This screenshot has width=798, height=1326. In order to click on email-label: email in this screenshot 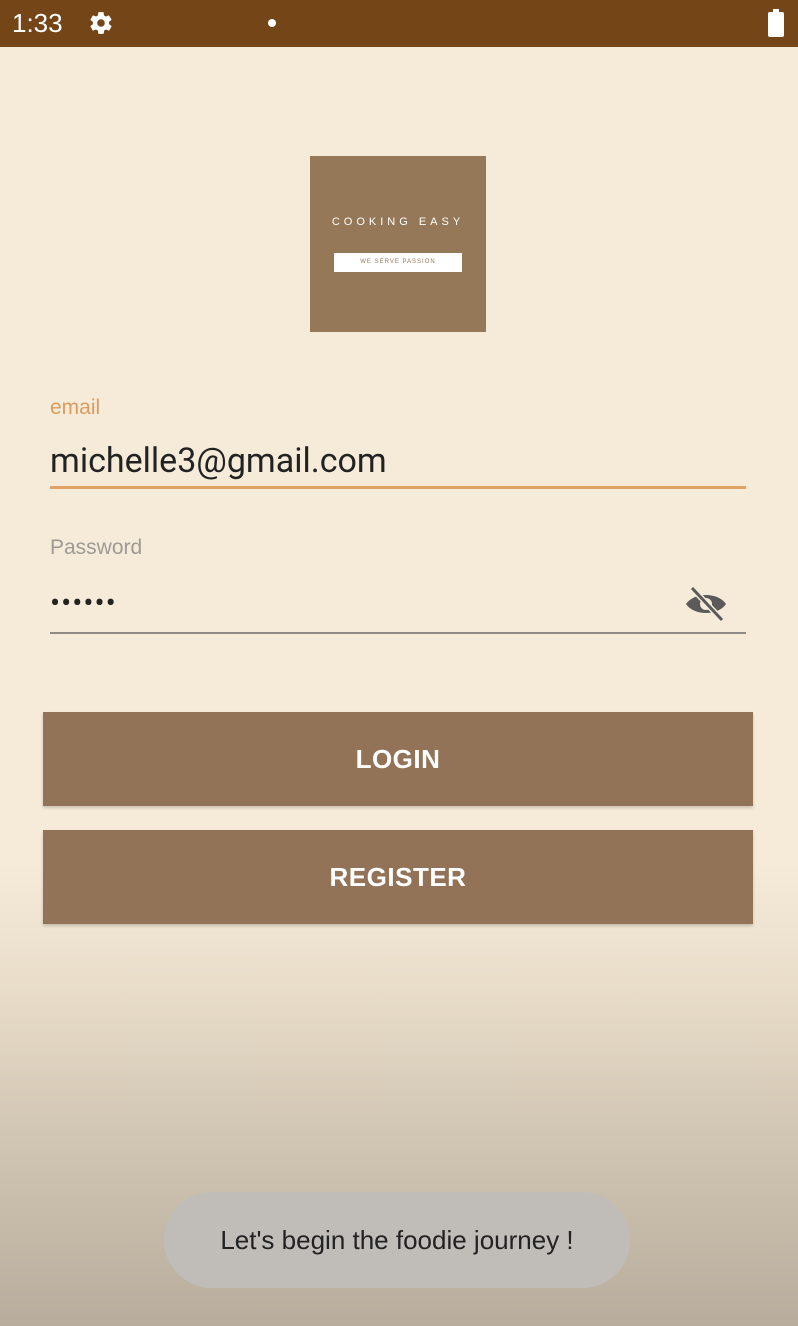, I will do `click(75, 407)`.